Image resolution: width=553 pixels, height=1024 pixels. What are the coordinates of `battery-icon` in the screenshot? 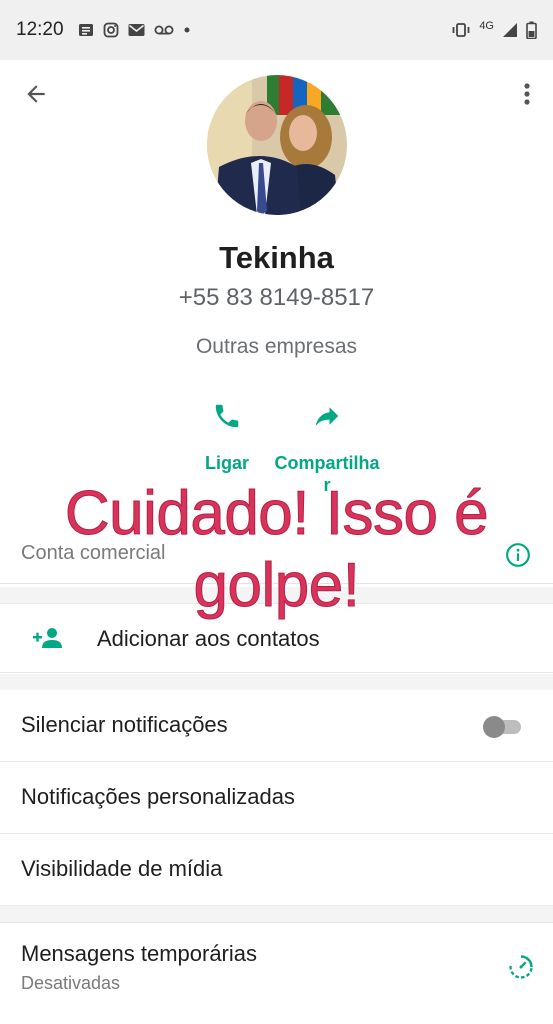 It's located at (531, 30).